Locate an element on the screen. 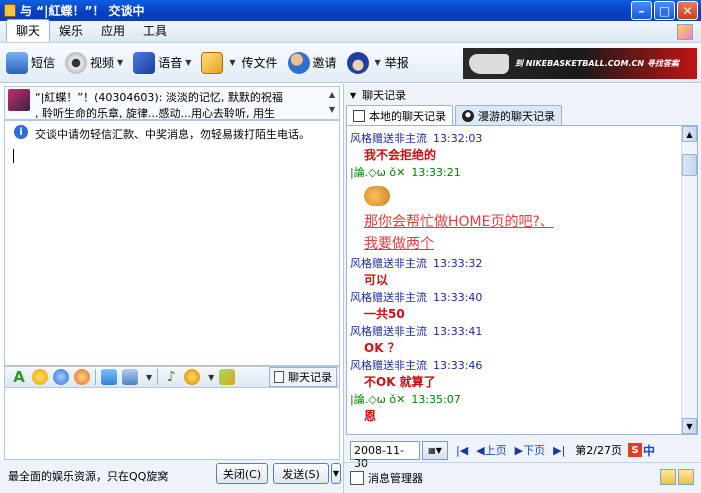 This screenshot has width=701, height=493. layout-split-icon is located at coordinates (686, 477).